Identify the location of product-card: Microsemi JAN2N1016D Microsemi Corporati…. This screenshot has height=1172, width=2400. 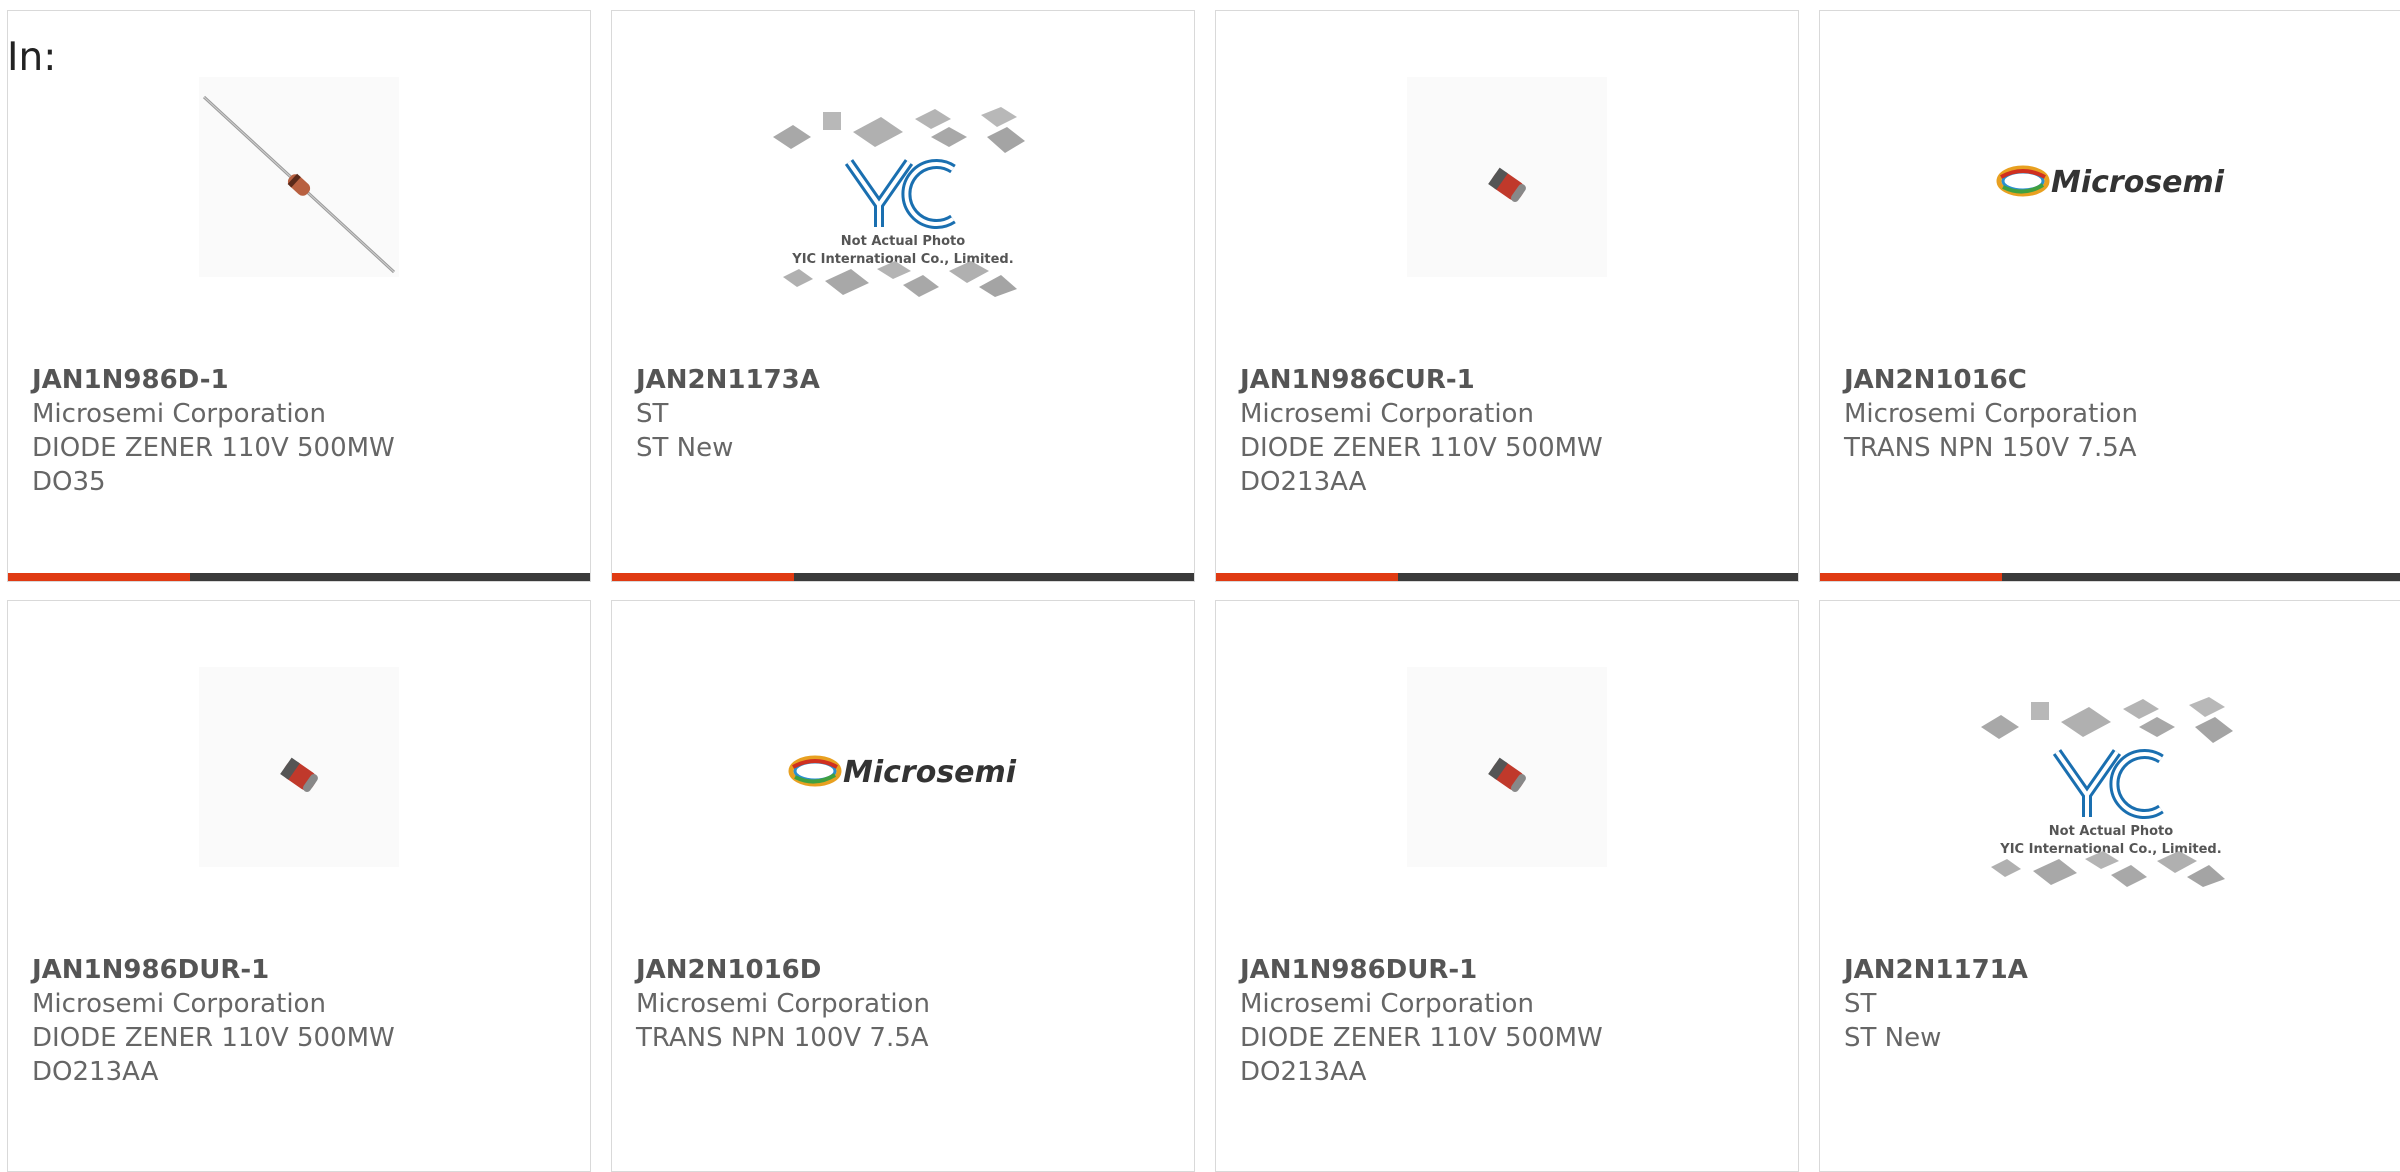
(903, 886).